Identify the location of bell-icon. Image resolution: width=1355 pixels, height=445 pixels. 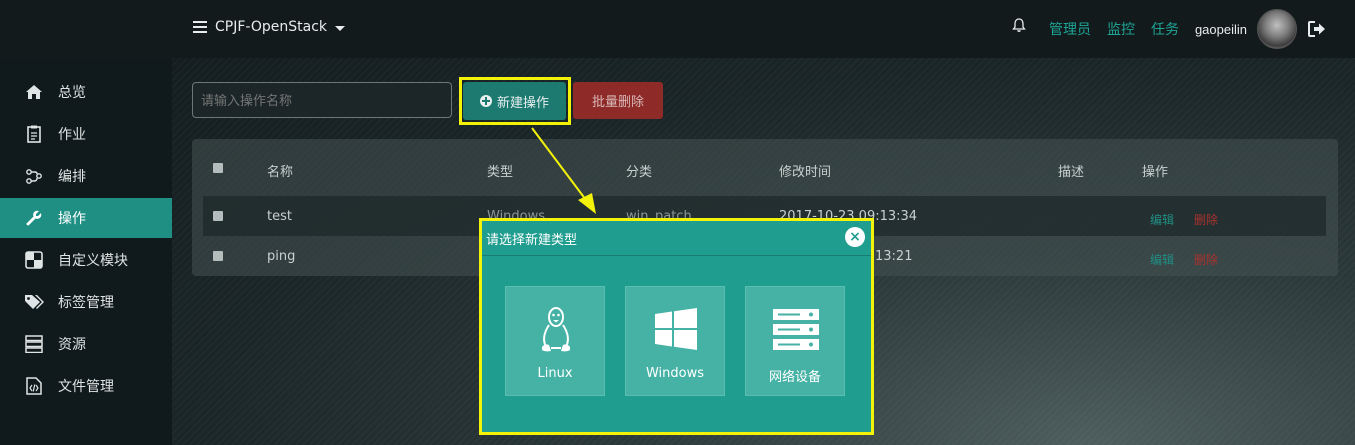
(1019, 25).